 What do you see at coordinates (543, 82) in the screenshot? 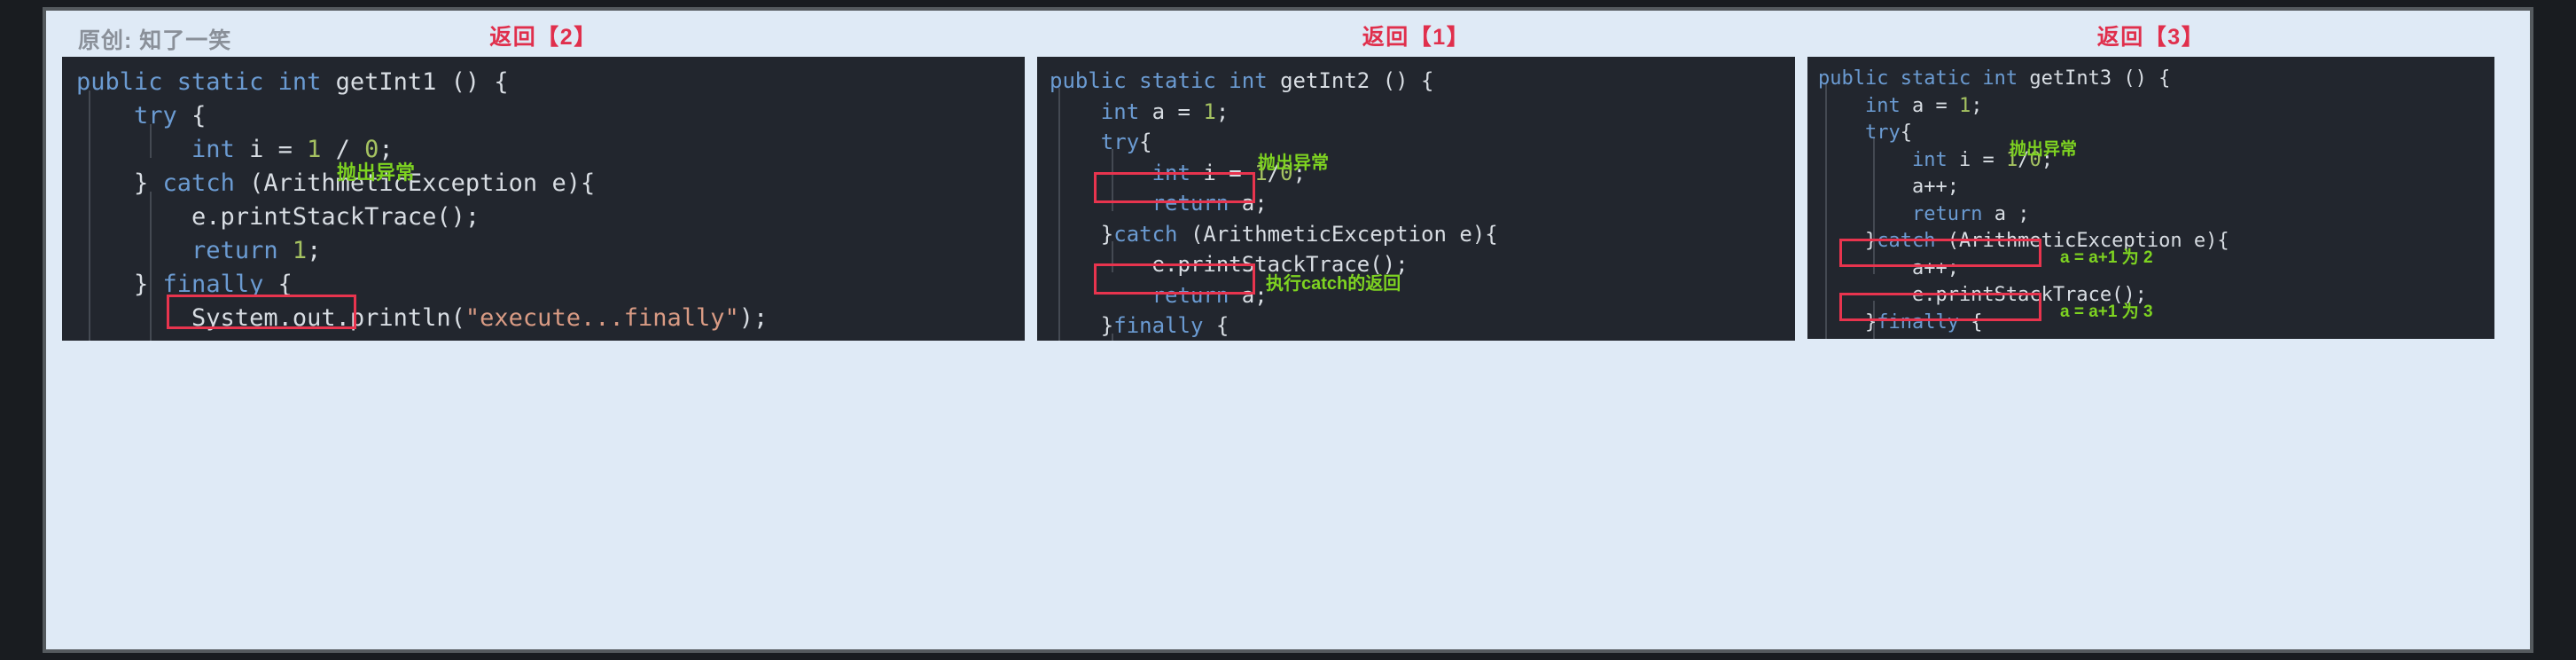
I see `code-line: public static int getInt1 () {` at bounding box center [543, 82].